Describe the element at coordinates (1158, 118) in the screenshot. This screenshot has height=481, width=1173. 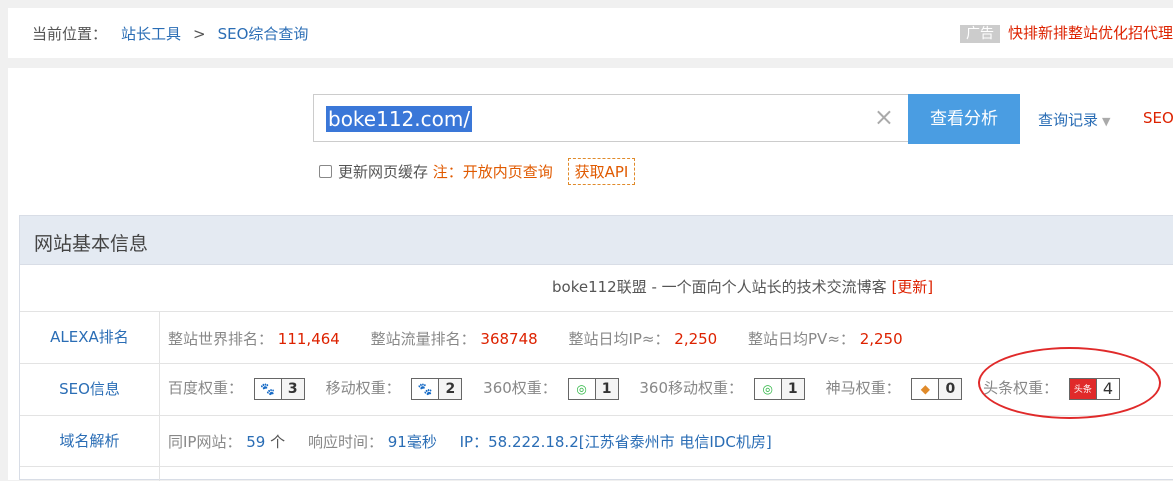
I see `seo-link: SEO` at that location.